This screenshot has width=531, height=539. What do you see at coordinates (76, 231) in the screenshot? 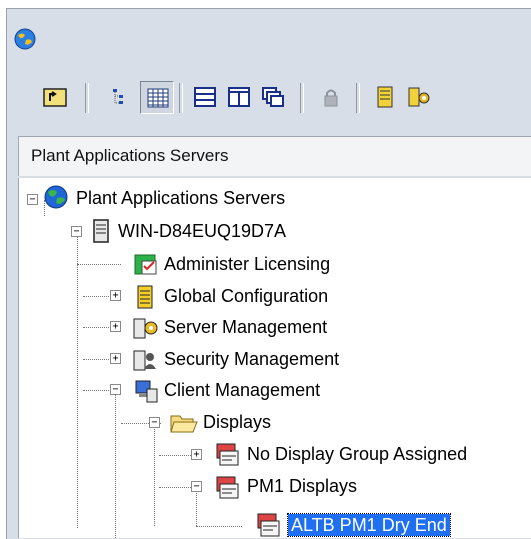
I see `collapse-server-toggle: −` at bounding box center [76, 231].